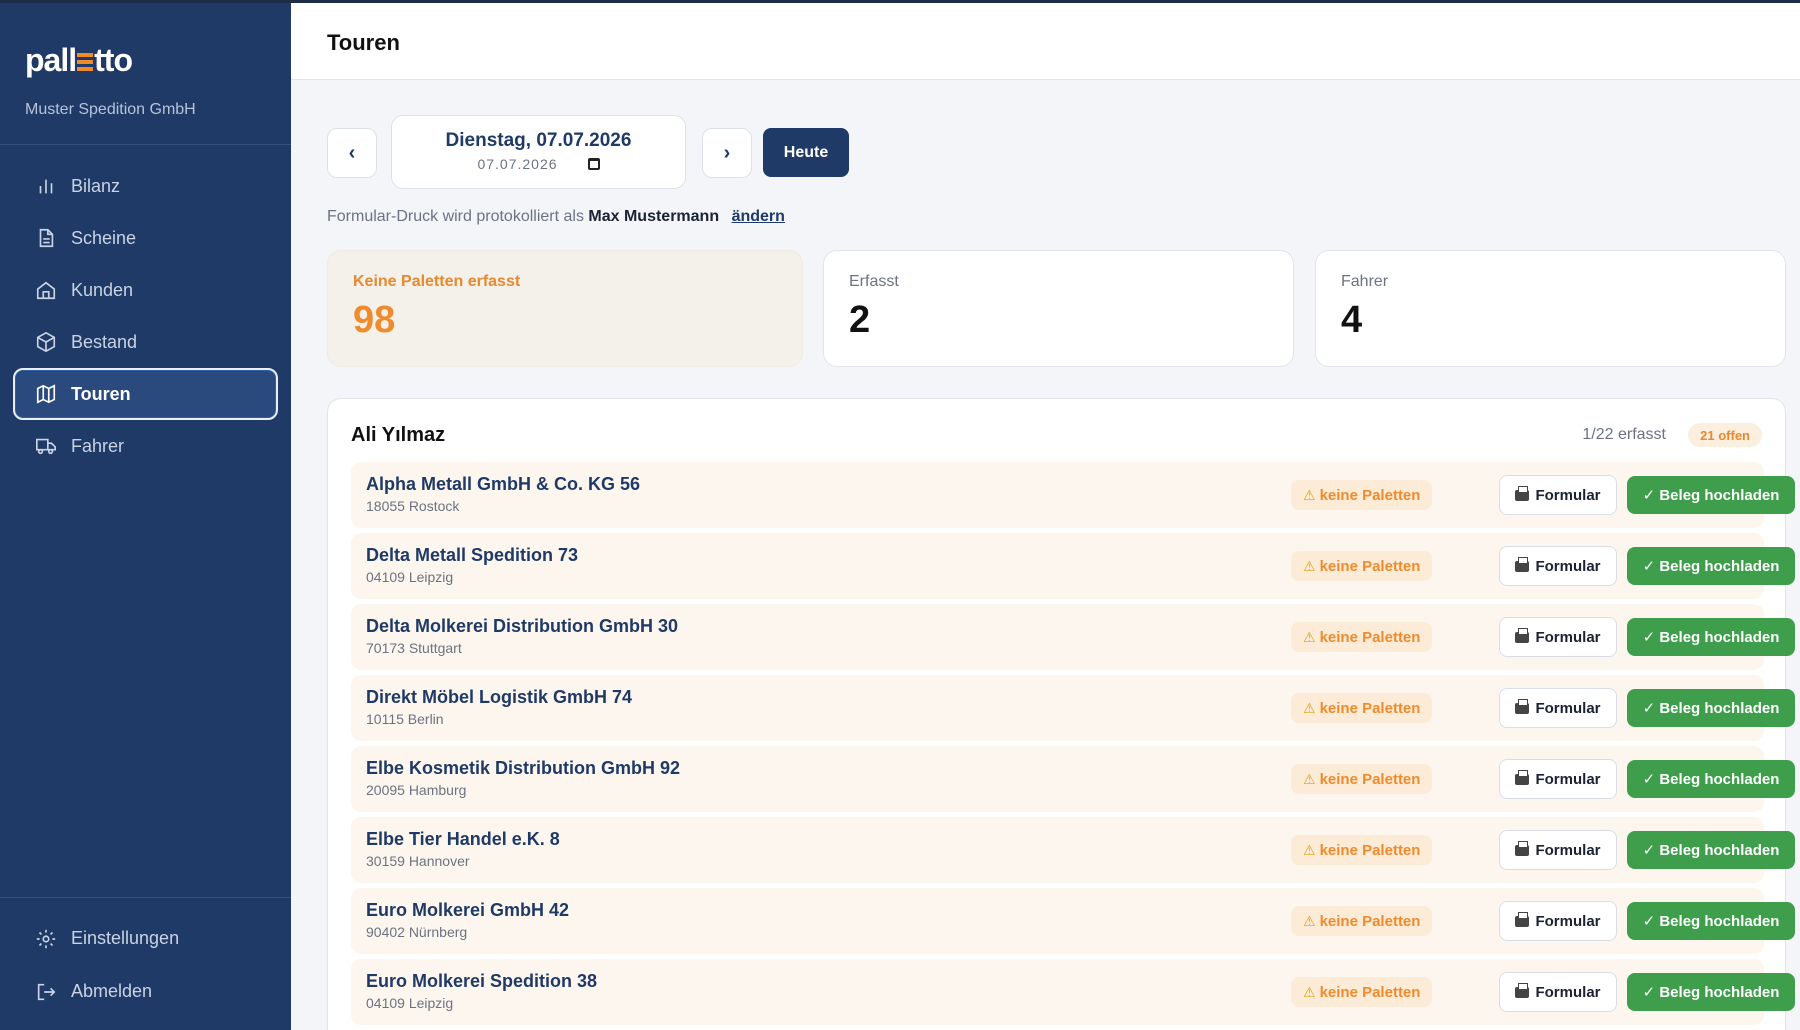  I want to click on gear-icon, so click(46, 938).